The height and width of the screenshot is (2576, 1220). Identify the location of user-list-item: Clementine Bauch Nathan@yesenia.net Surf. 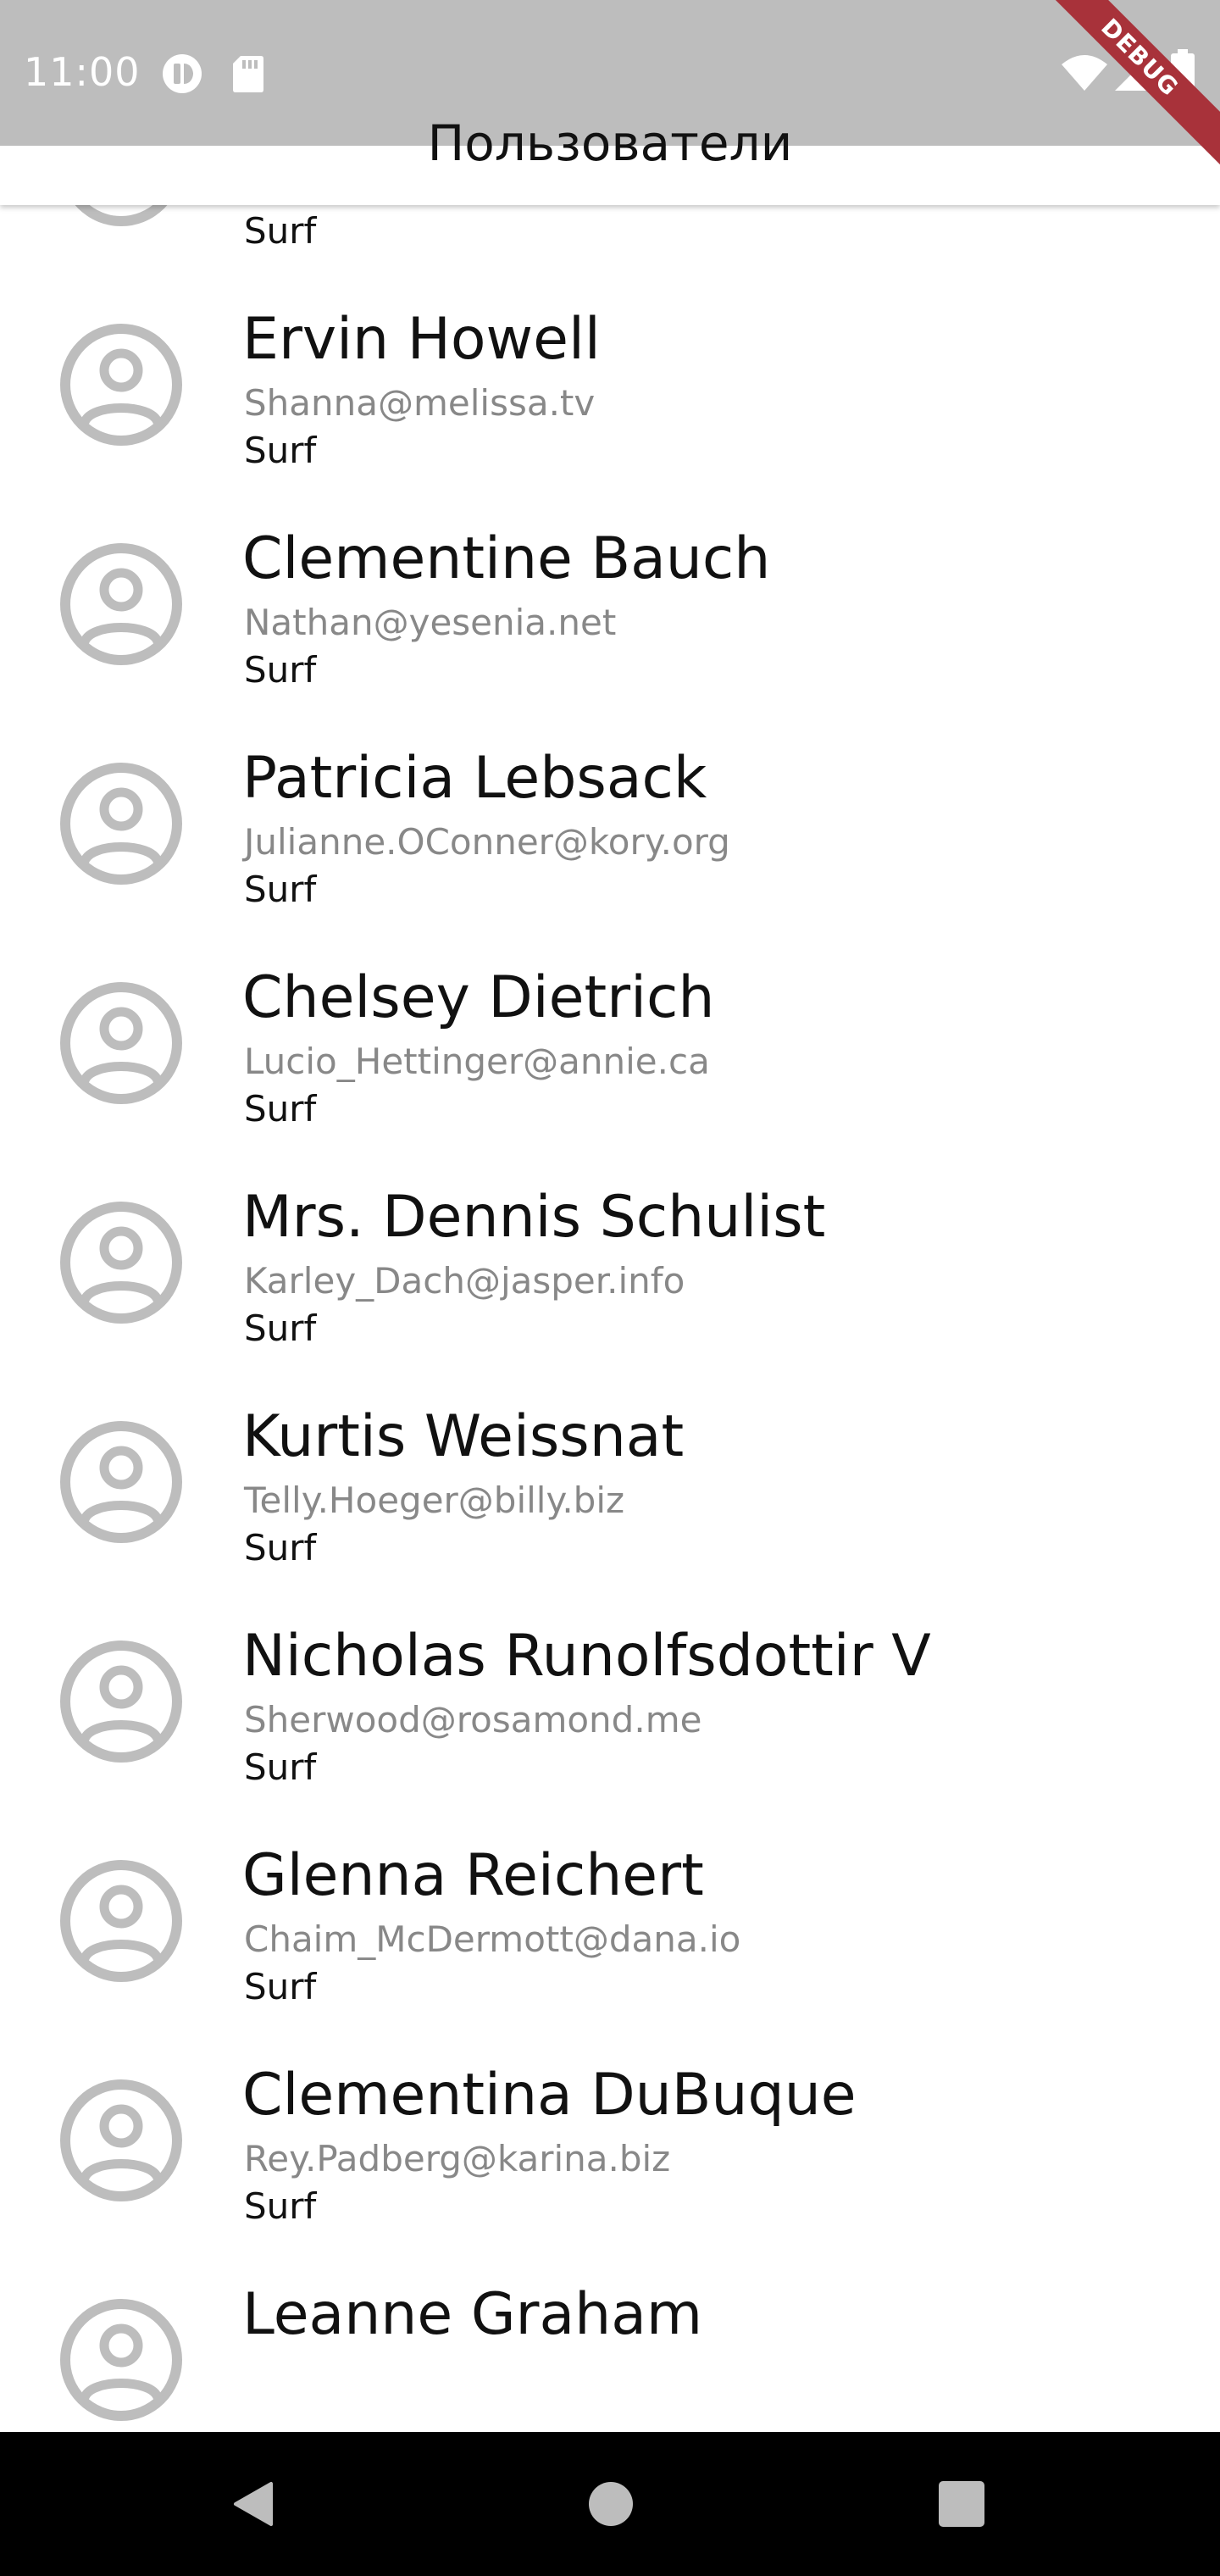
(610, 589).